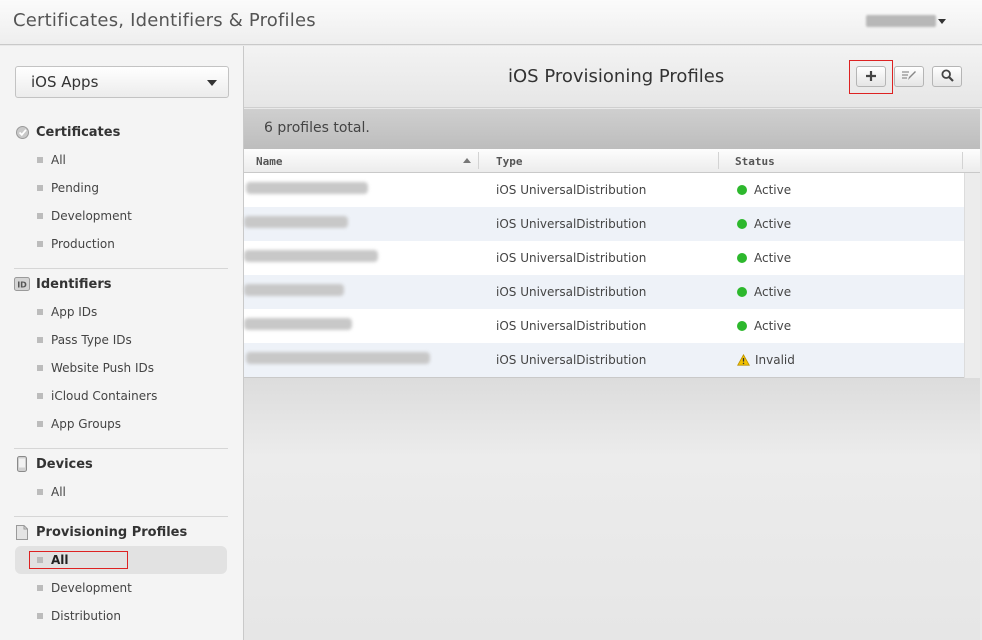 Image resolution: width=982 pixels, height=640 pixels. Describe the element at coordinates (22, 532) in the screenshot. I see `document-icon` at that location.